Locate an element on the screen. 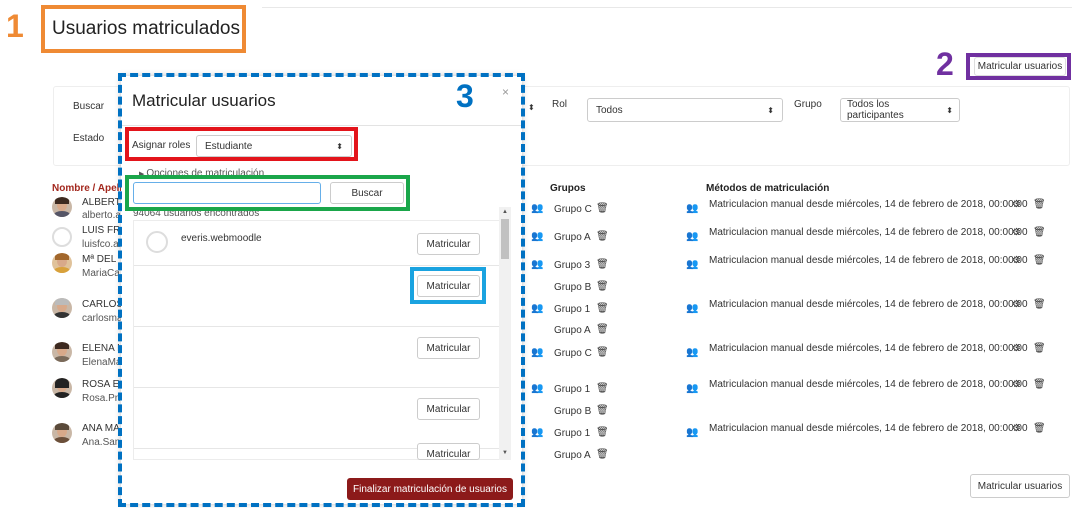 Image resolution: width=1073 pixels, height=508 pixels. group-badge: Grupo 3 is located at coordinates (572, 265).